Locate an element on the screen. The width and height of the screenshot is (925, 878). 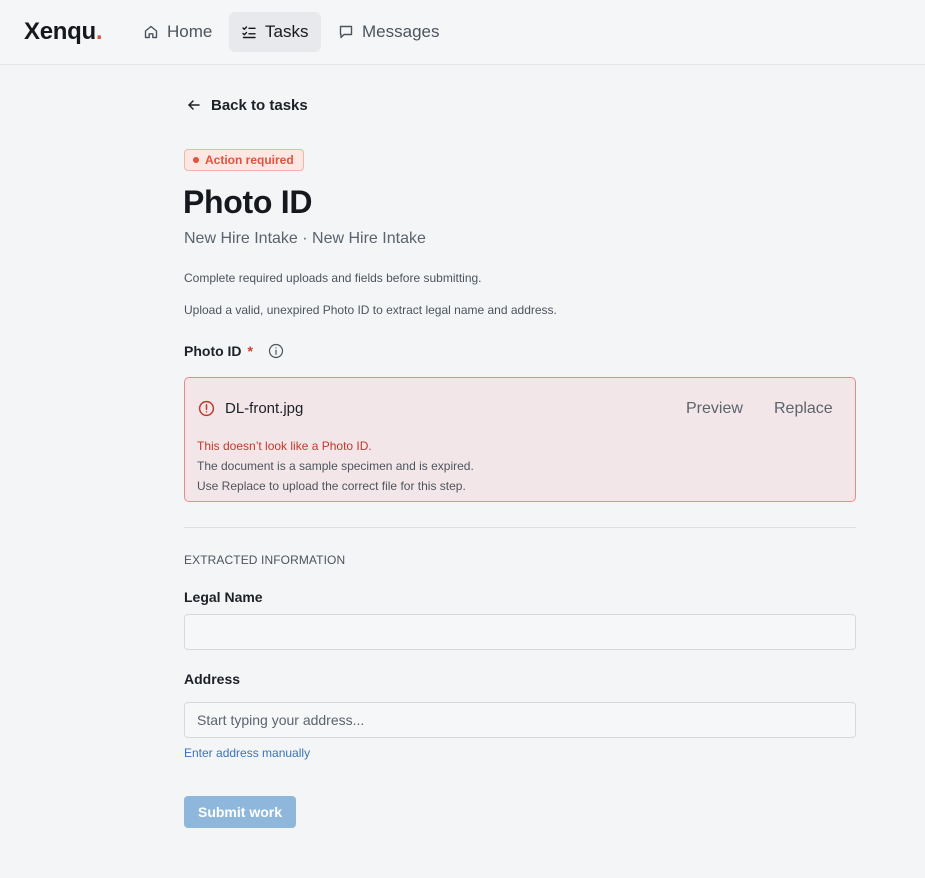
photo-id-label: Photo ID * is located at coordinates (234, 351).